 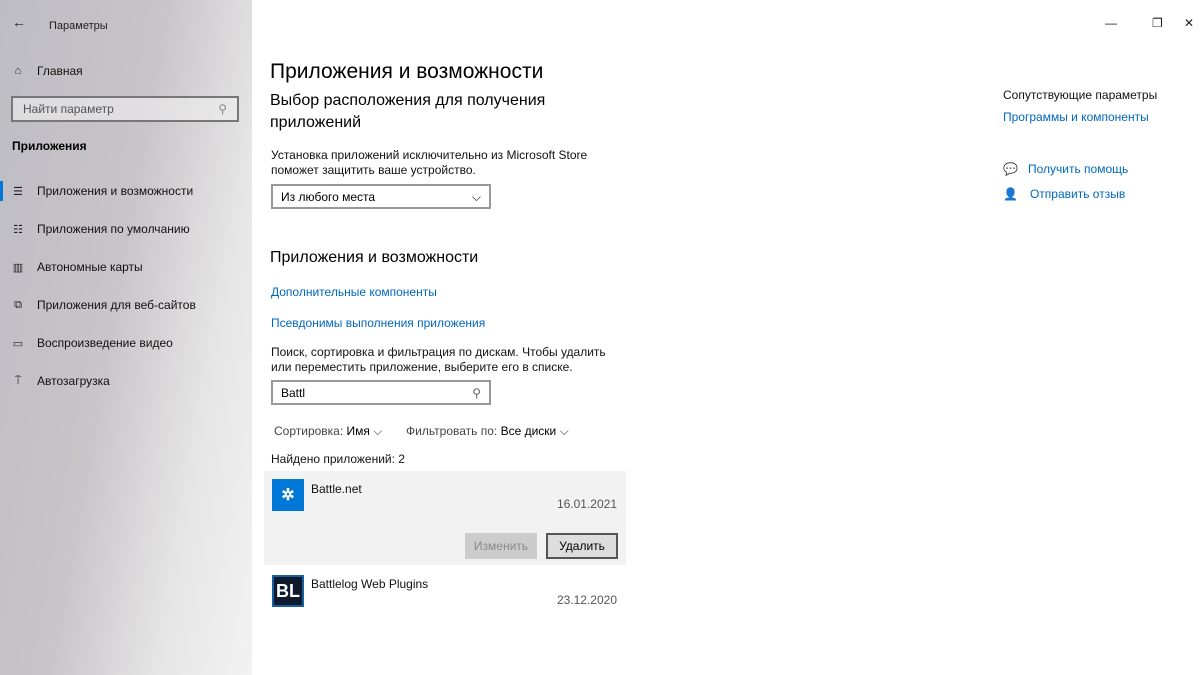 I want to click on maximize-button: ❐, so click(x=1157, y=23).